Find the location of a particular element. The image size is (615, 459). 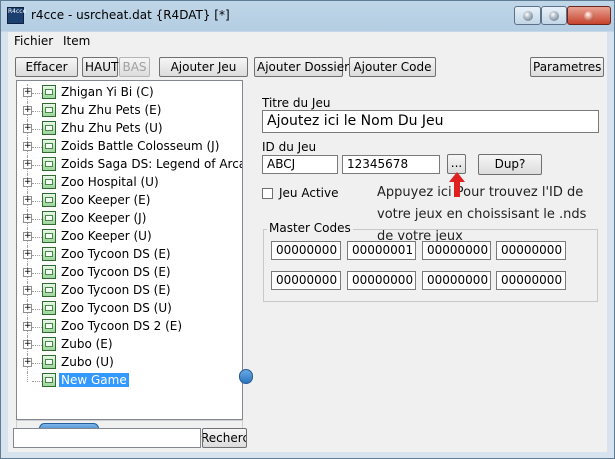

parametres-button: Parametres is located at coordinates (567, 67).